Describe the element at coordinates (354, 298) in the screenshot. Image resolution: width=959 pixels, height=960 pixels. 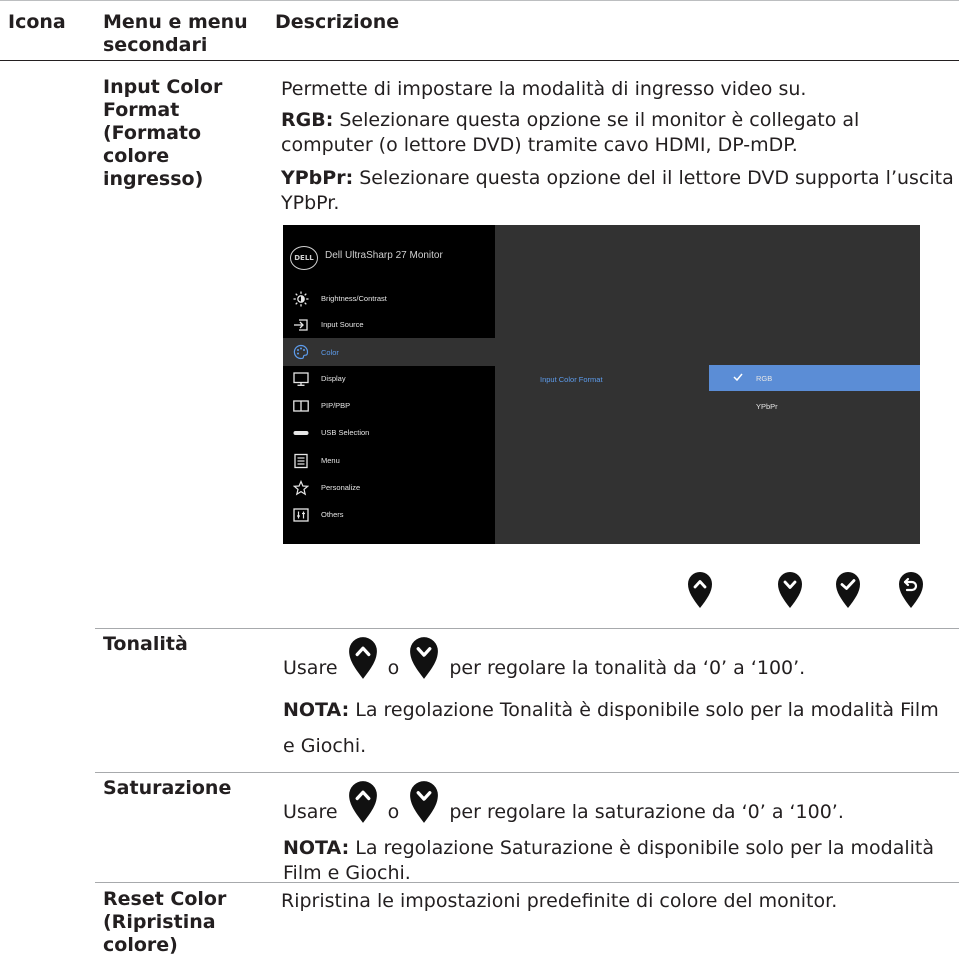
I see `osd-item-label: Brightness/Contrast` at that location.